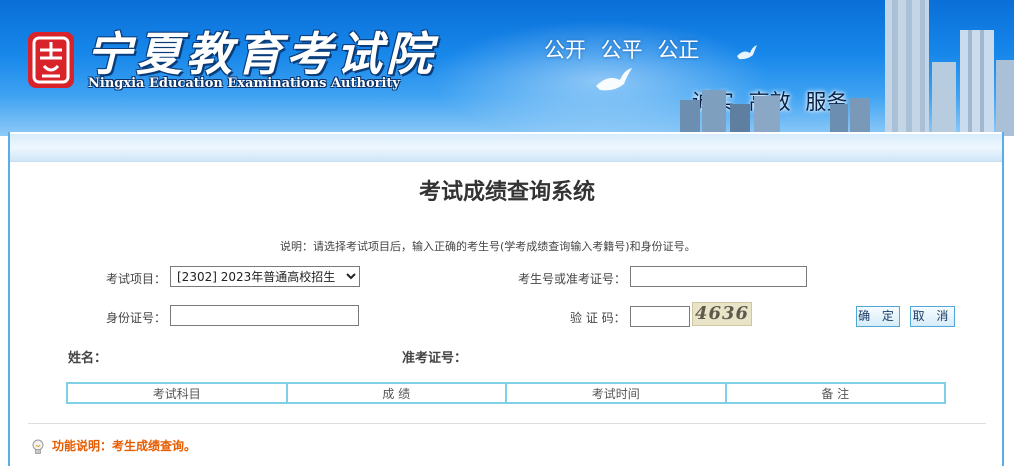 This screenshot has width=1014, height=466. Describe the element at coordinates (598, 318) in the screenshot. I see `captcha-label: 验 证 码：` at that location.